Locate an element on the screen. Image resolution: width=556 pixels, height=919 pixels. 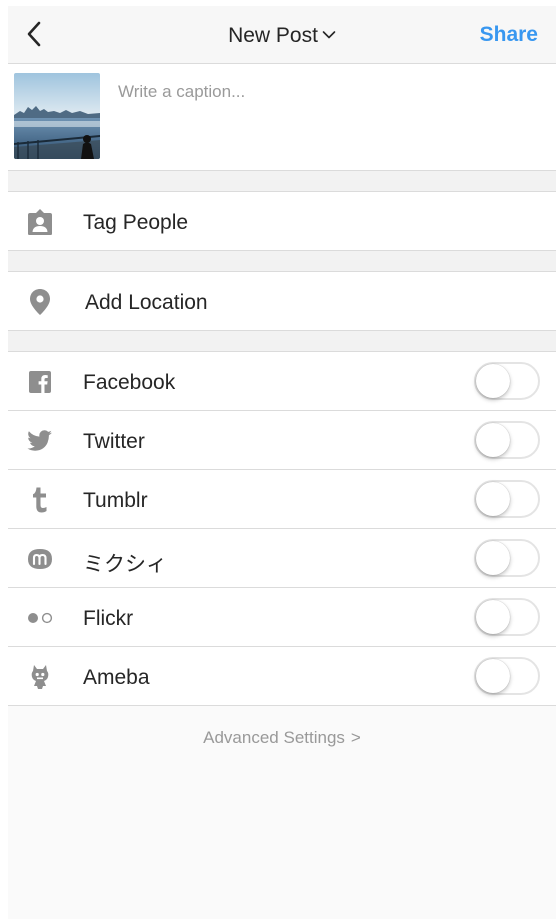
share-target-row: ミクシィ is located at coordinates (282, 558).